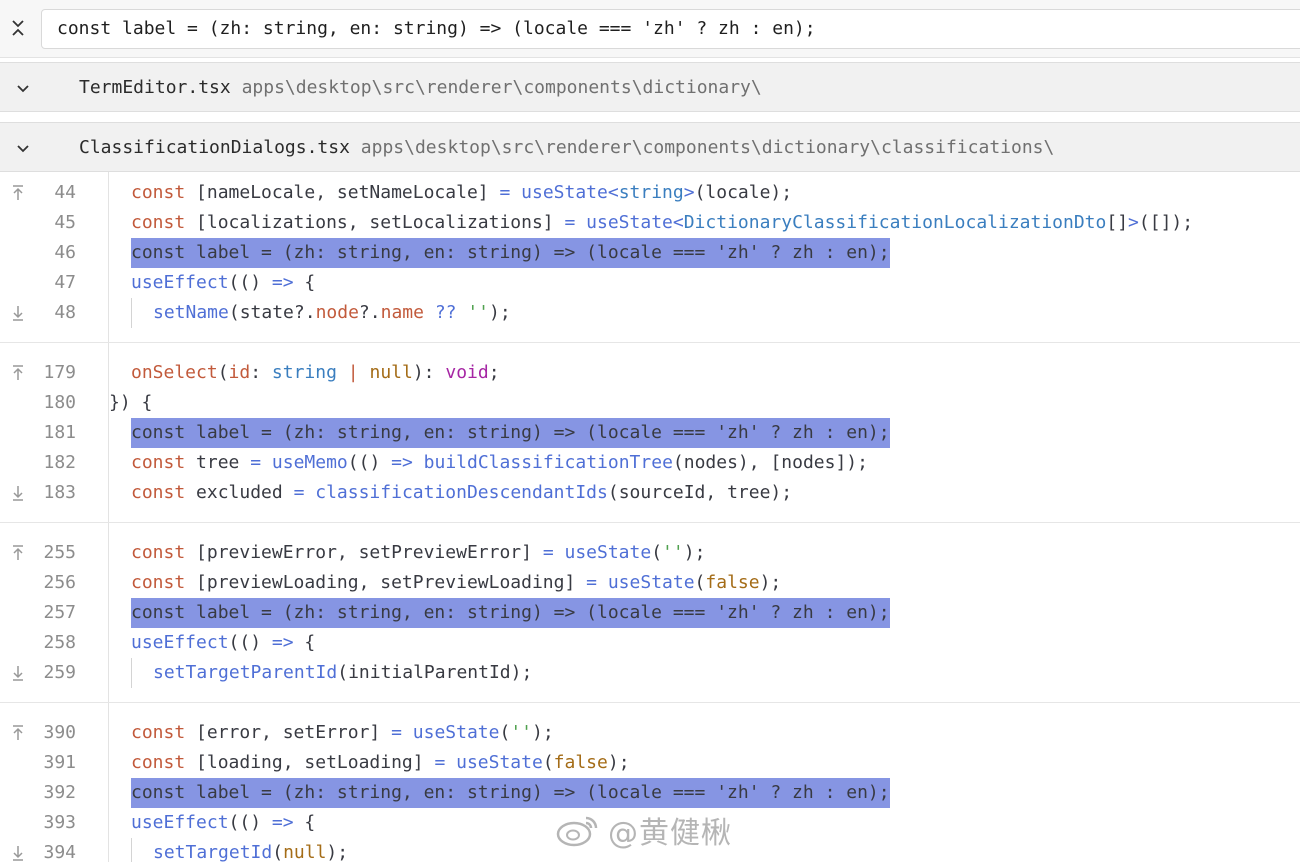 This screenshot has width=1300, height=862. What do you see at coordinates (650, 373) in the screenshot?
I see `code-line: 179 onSelect(id: string | null): void;` at bounding box center [650, 373].